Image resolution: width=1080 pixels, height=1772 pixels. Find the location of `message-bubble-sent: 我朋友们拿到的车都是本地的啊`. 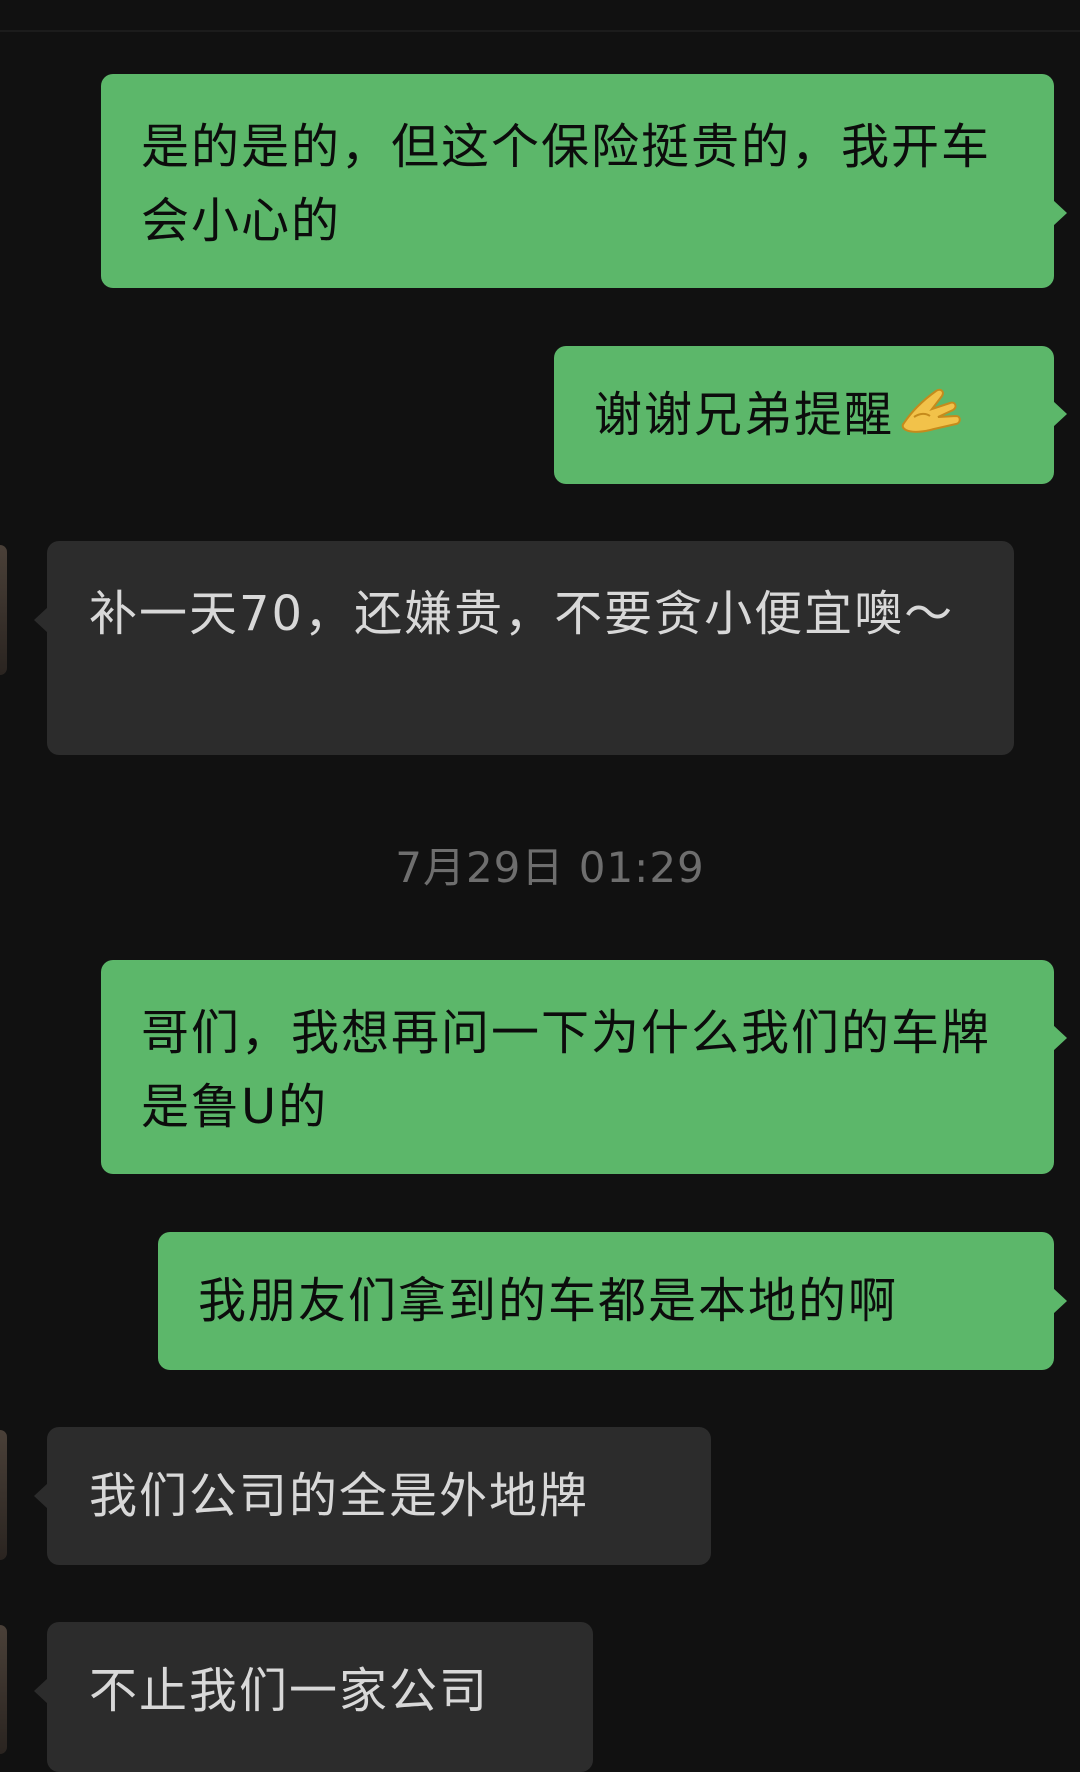

message-bubble-sent: 我朋友们拿到的车都是本地的啊 is located at coordinates (612, 1301).